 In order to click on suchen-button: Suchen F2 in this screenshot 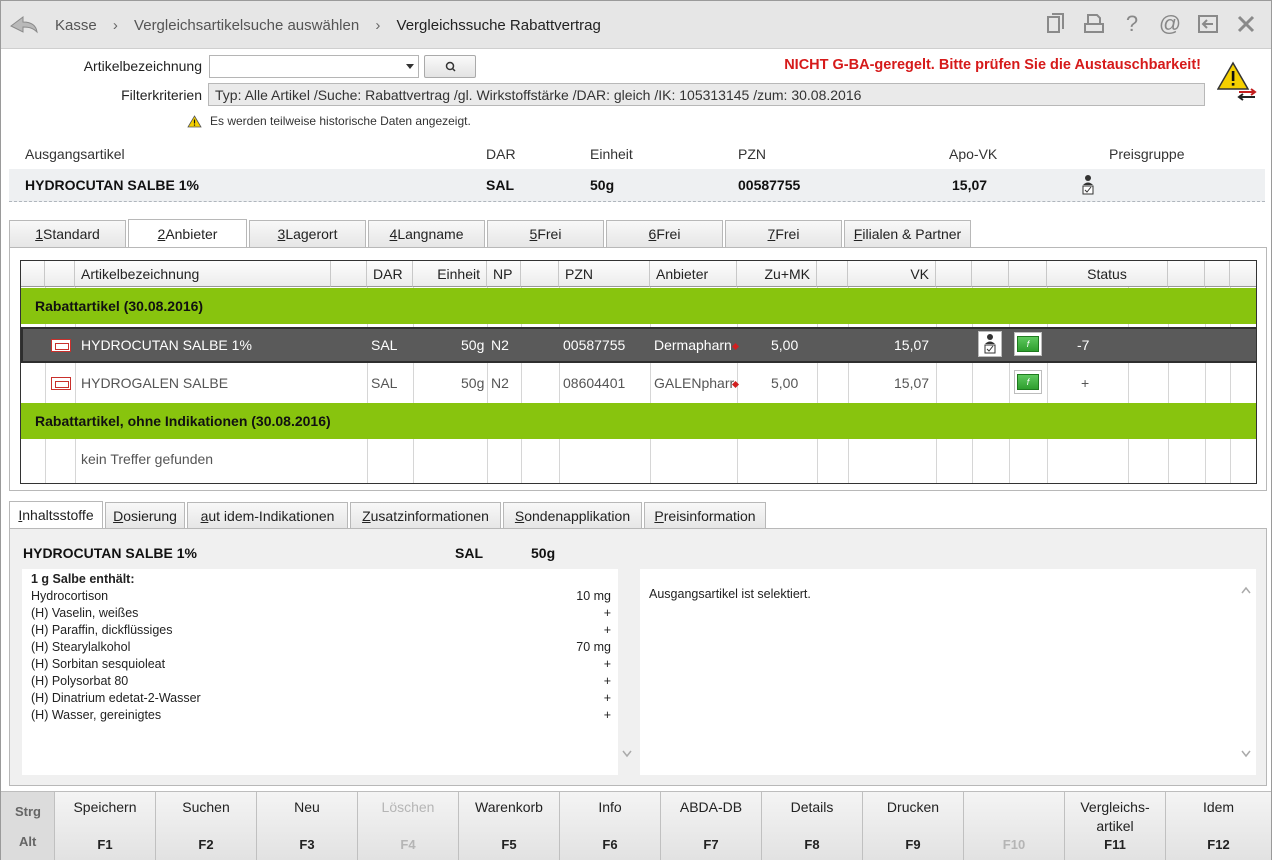, I will do `click(206, 826)`.